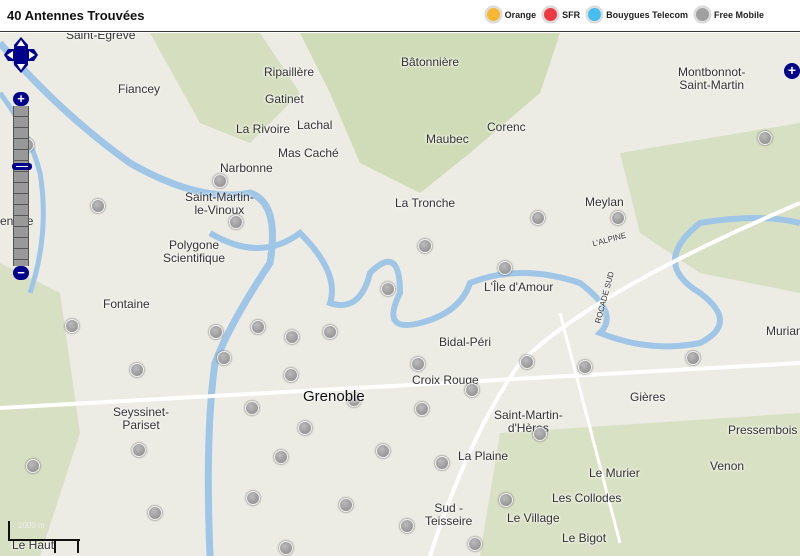 Image resolution: width=800 pixels, height=556 pixels. What do you see at coordinates (506, 127) in the screenshot?
I see `place-label: Corenc` at bounding box center [506, 127].